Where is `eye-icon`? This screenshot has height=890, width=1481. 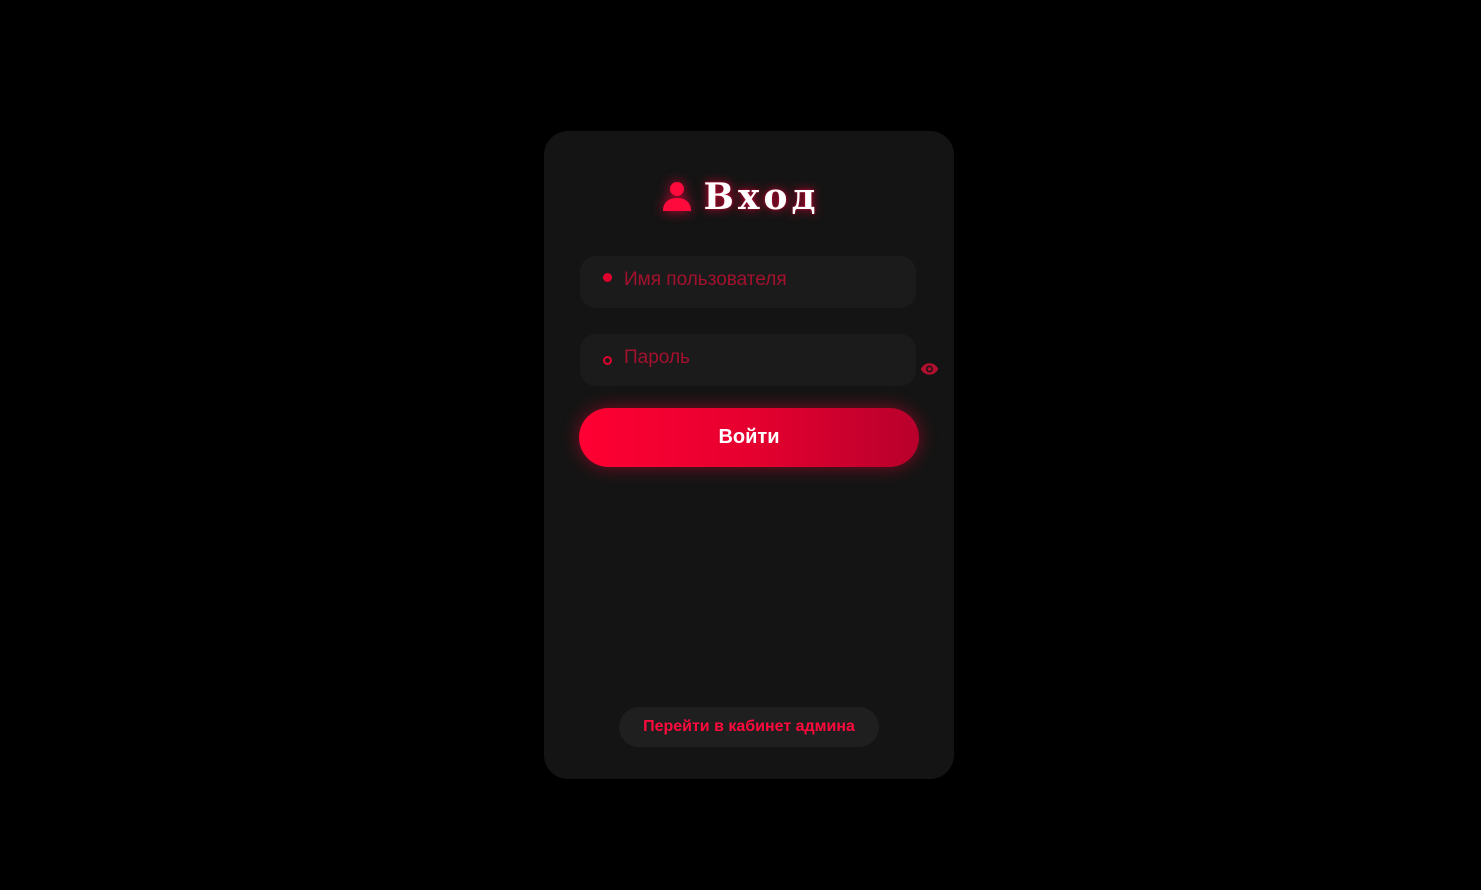
eye-icon is located at coordinates (929, 369).